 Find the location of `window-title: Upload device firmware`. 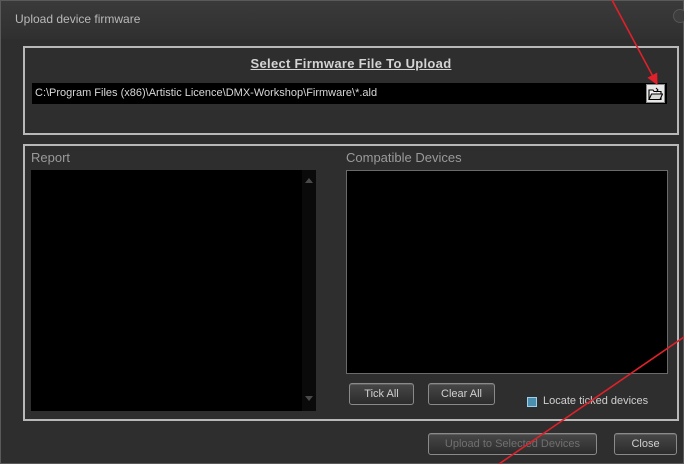

window-title: Upload device firmware is located at coordinates (78, 19).